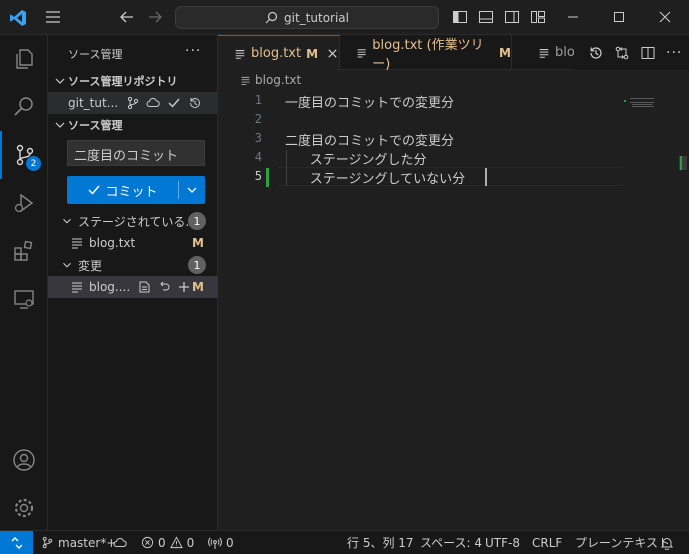 The width and height of the screenshot is (689, 554). What do you see at coordinates (133, 265) in the screenshot?
I see `changes-group: 変更 1` at bounding box center [133, 265].